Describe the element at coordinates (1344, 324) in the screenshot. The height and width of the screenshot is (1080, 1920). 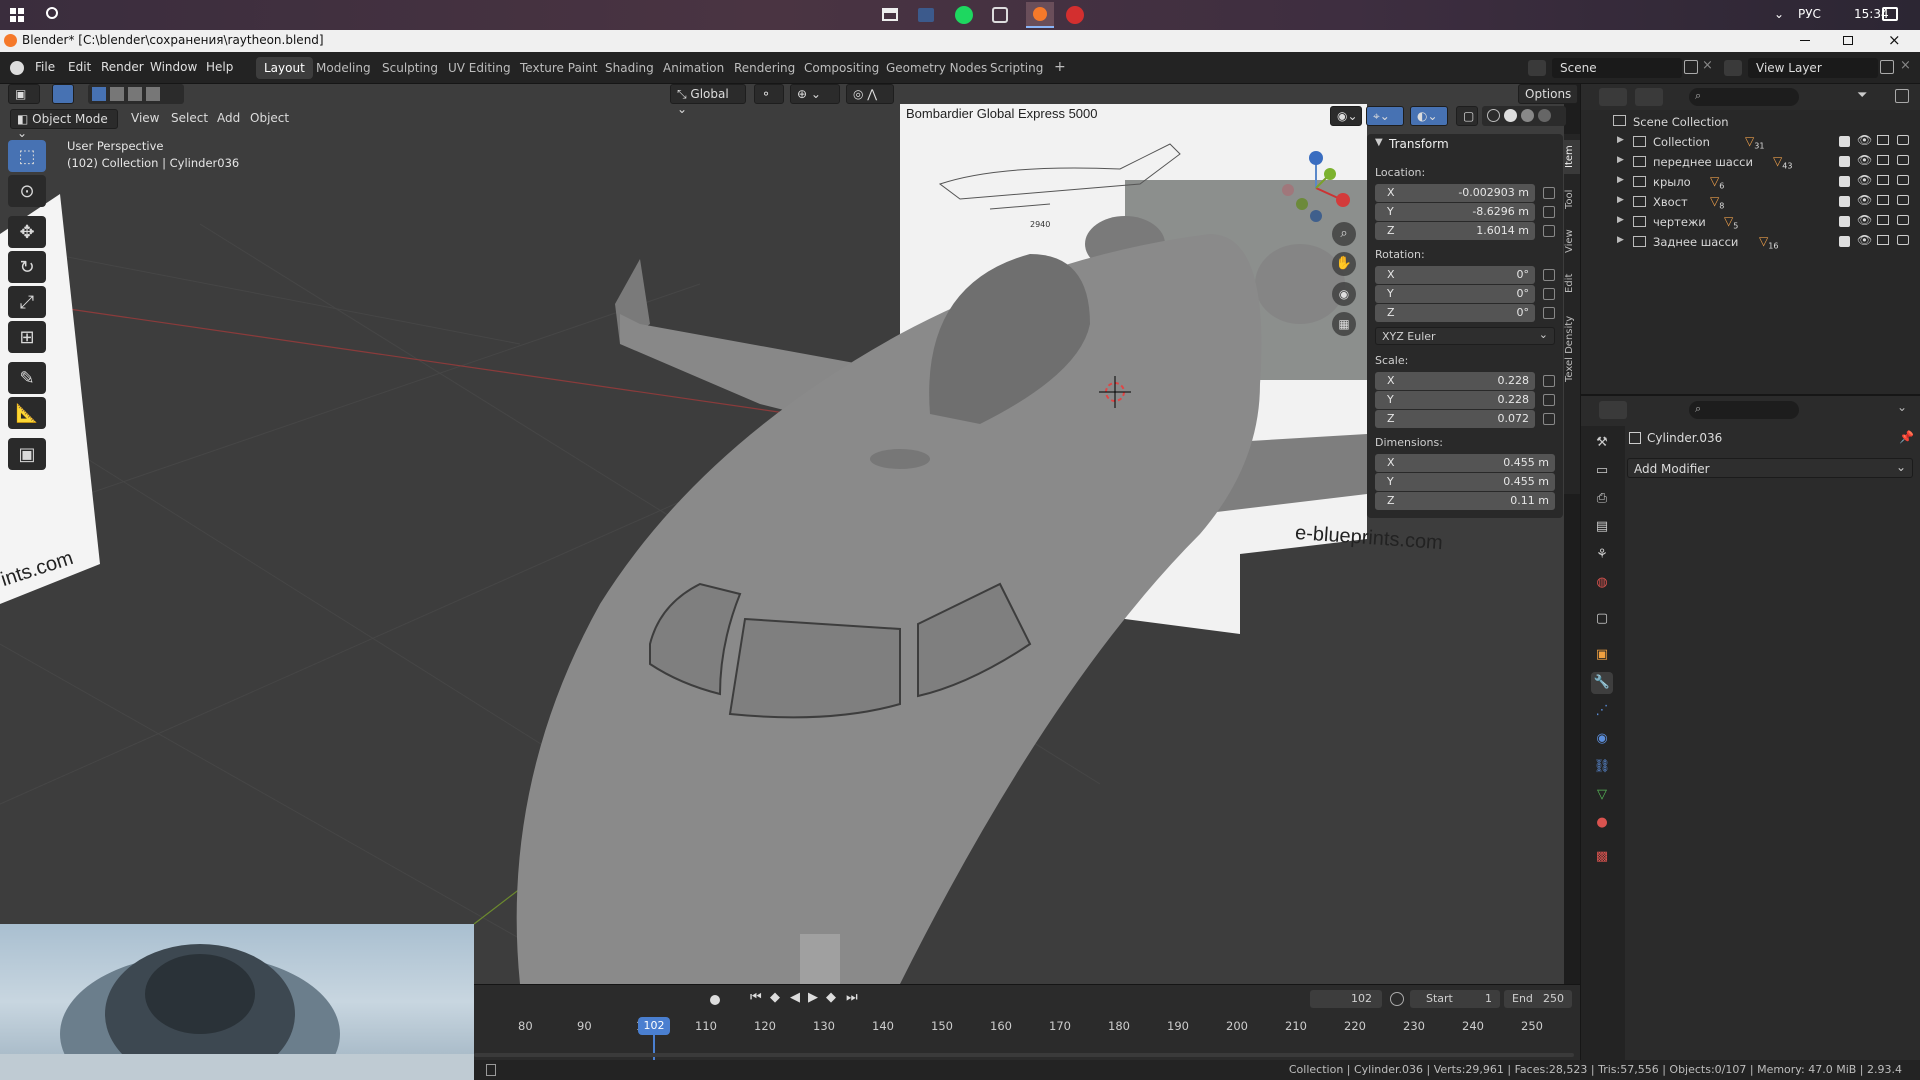
I see `ortho-toggle-icon: ▦` at that location.